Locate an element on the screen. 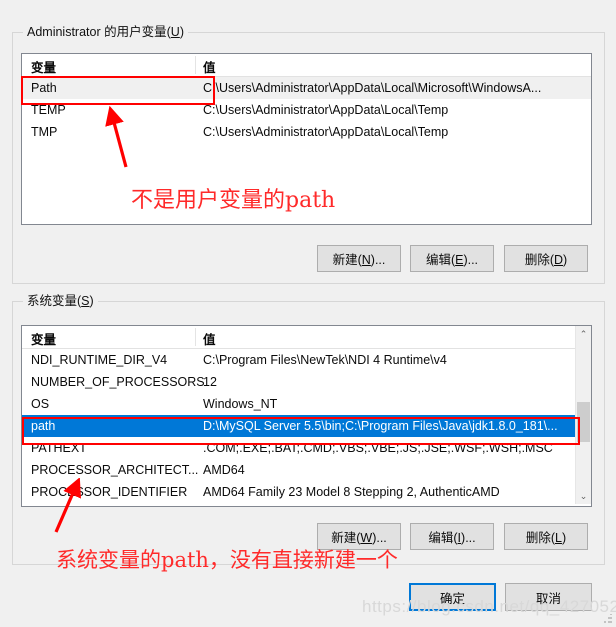 The width and height of the screenshot is (616, 627). user-delete-label-pre: 删除( is located at coordinates (539, 260).